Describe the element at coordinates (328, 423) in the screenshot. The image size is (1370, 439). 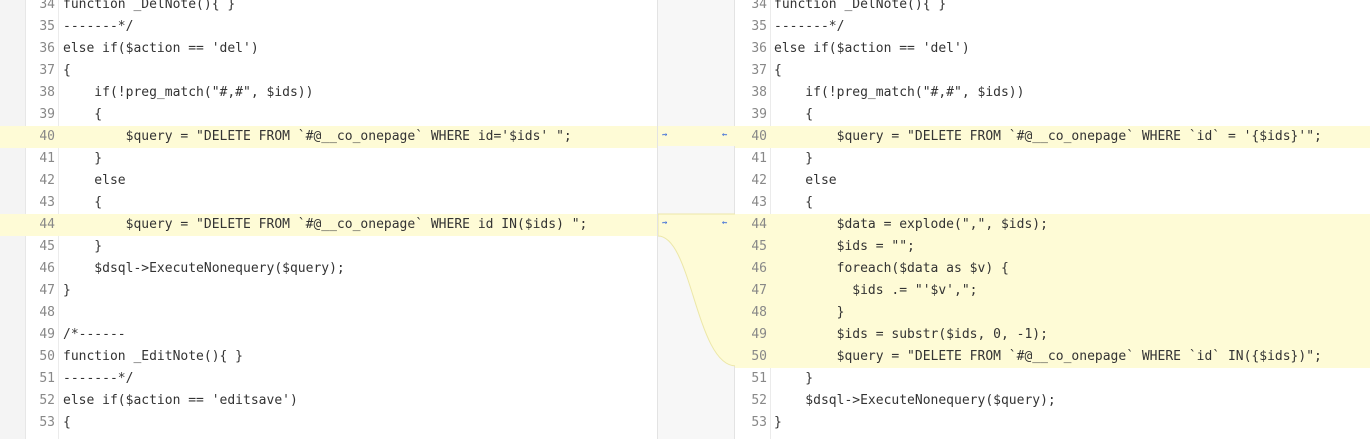
I see `code-line: 53 {` at that location.